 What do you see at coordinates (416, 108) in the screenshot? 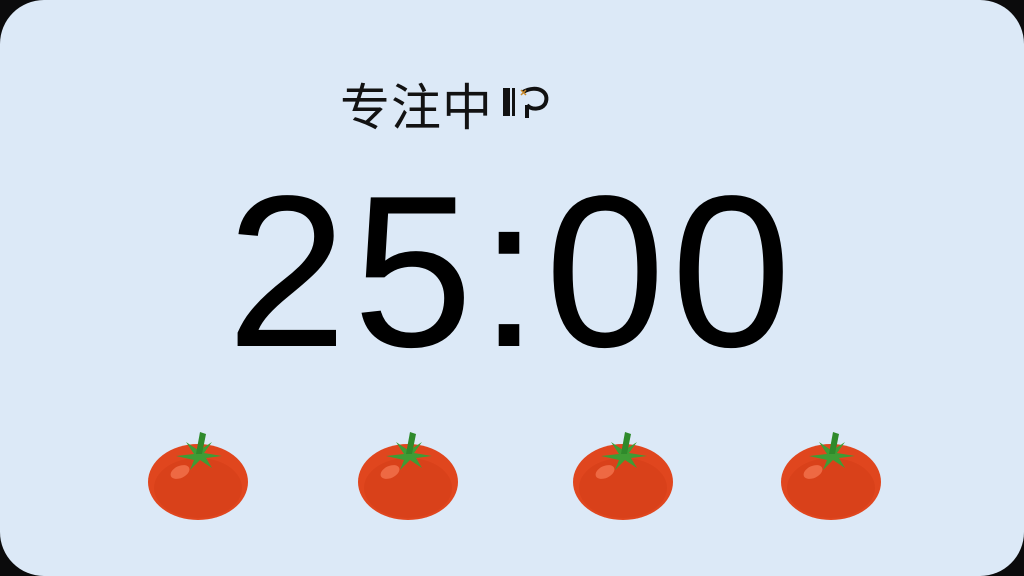
I see `focus-status-label: 专注中` at bounding box center [416, 108].